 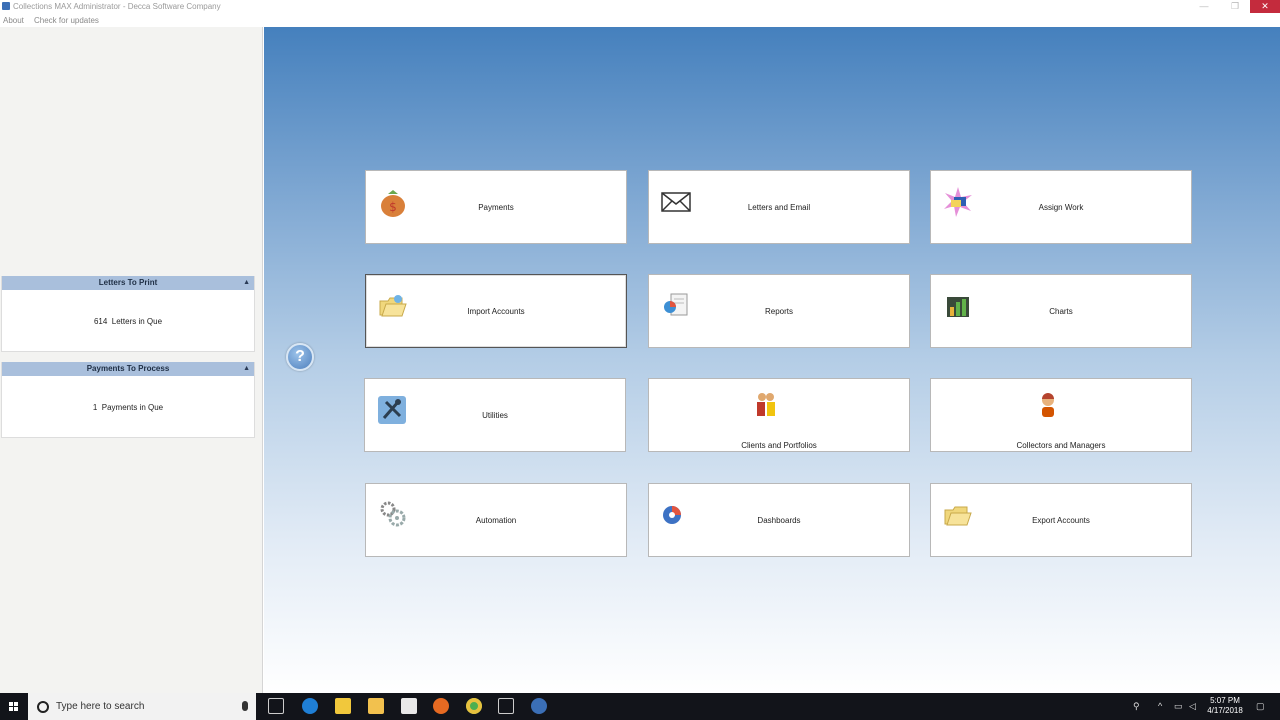 What do you see at coordinates (13, 20) in the screenshot?
I see `menu-about: About` at bounding box center [13, 20].